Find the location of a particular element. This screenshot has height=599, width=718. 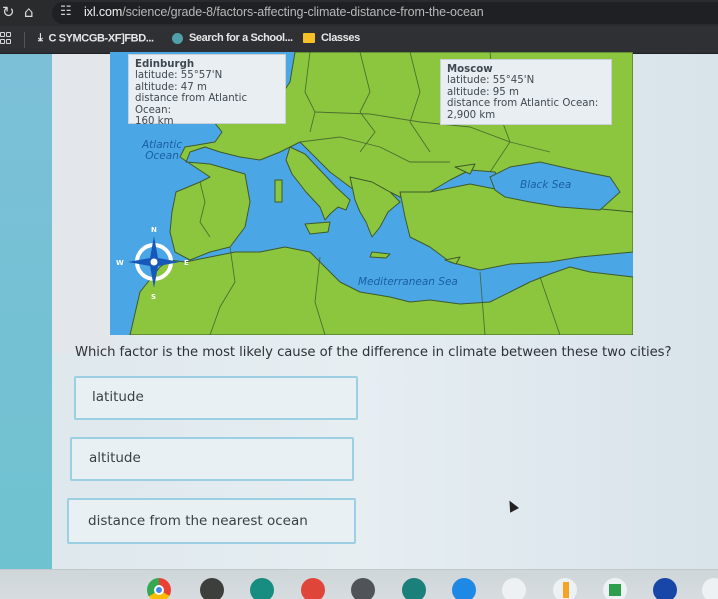

bookmark-label: Classes is located at coordinates (340, 38).